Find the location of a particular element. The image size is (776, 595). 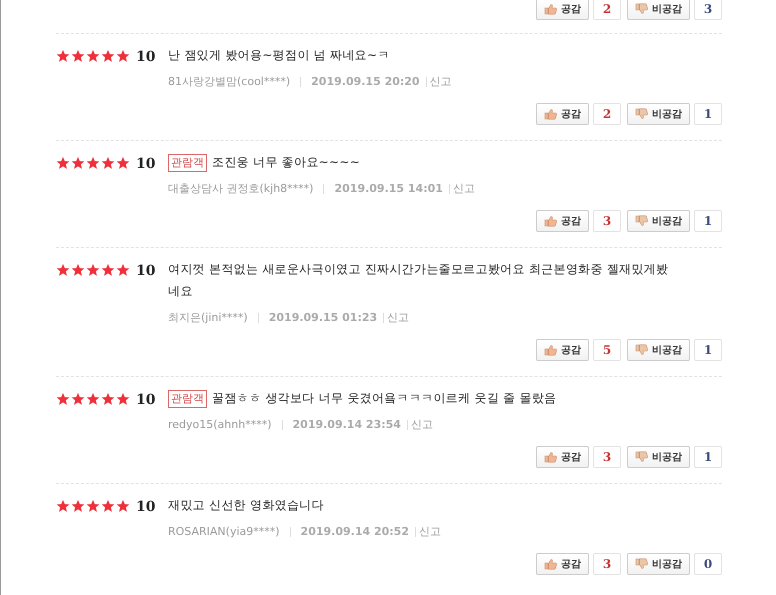

dislike-count: 0 is located at coordinates (708, 564).